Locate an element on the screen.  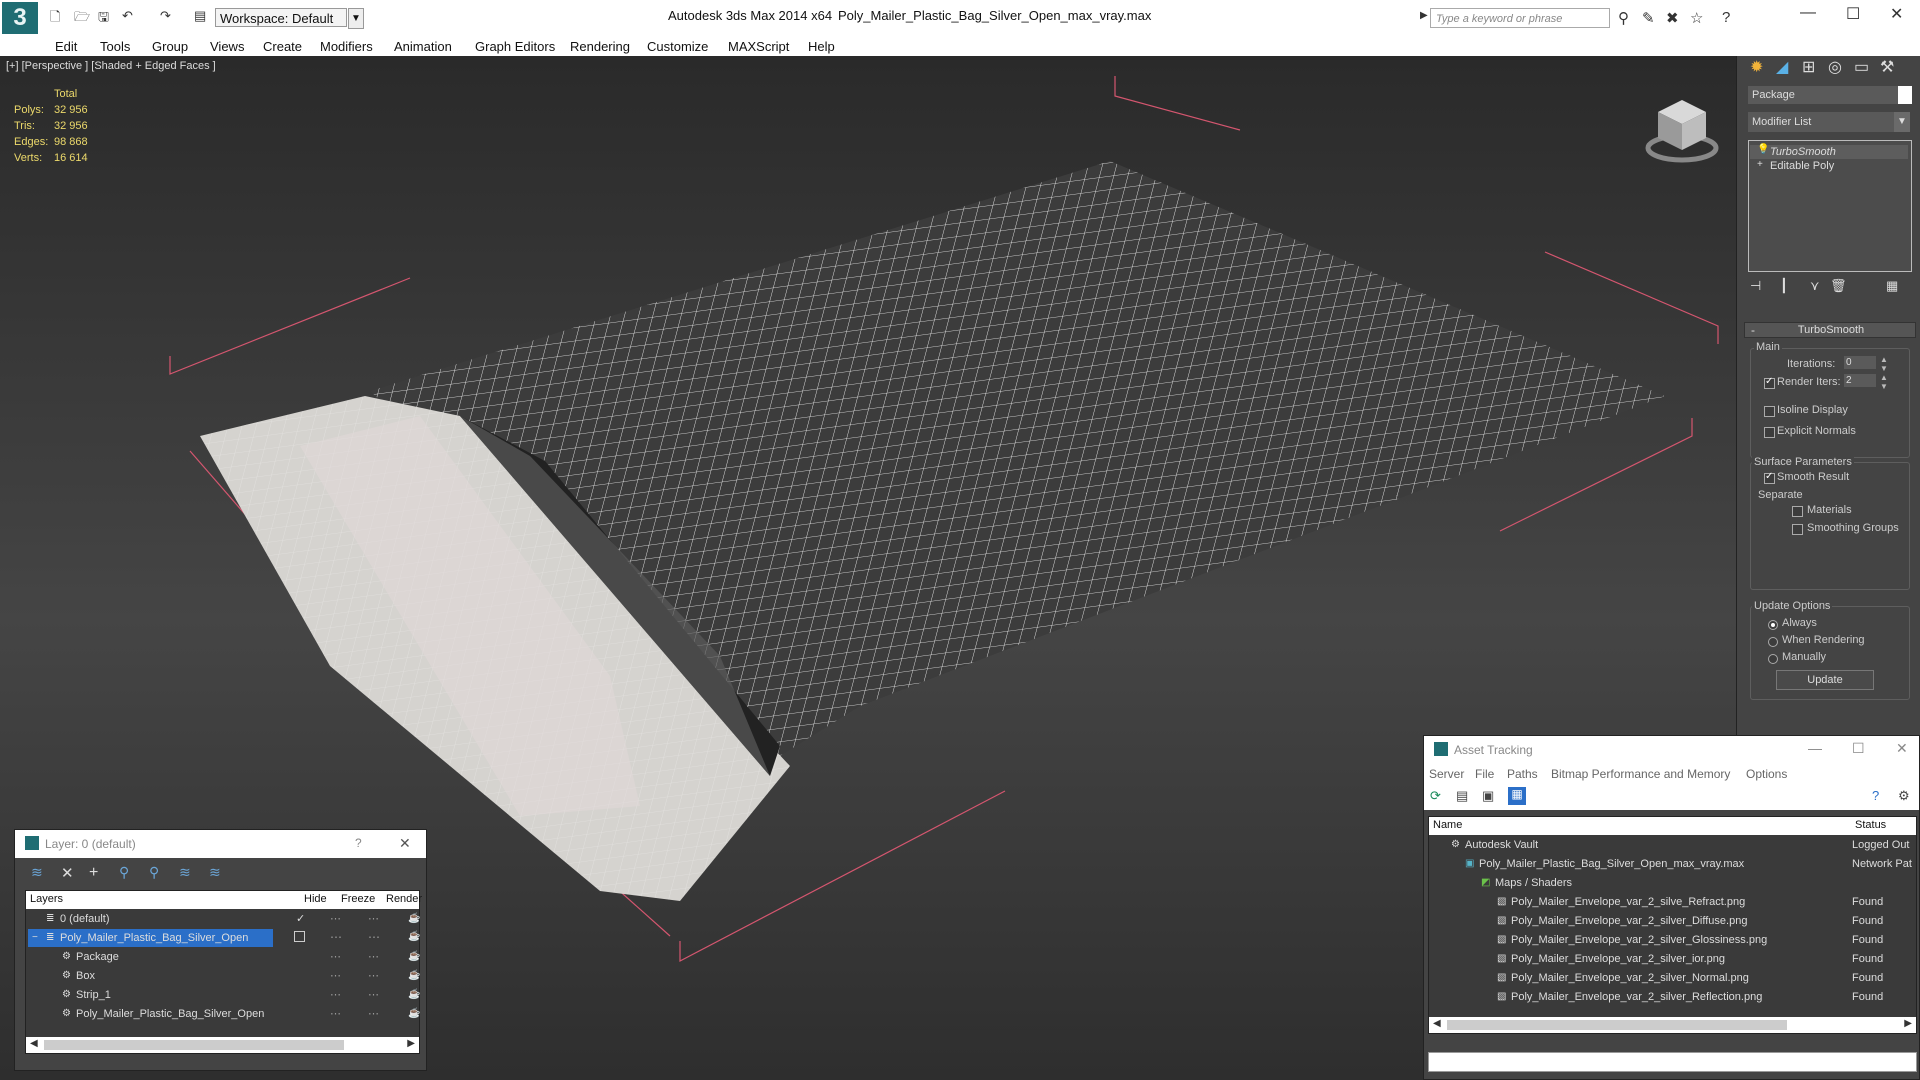
make-unique-icon: ⋎ is located at coordinates (1815, 286).